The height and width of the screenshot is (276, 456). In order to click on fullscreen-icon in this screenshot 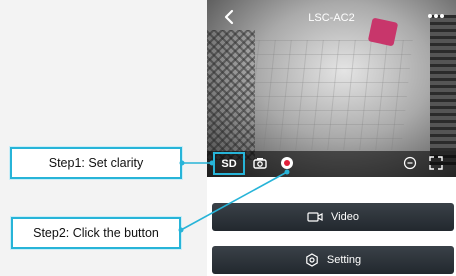, I will do `click(436, 163)`.